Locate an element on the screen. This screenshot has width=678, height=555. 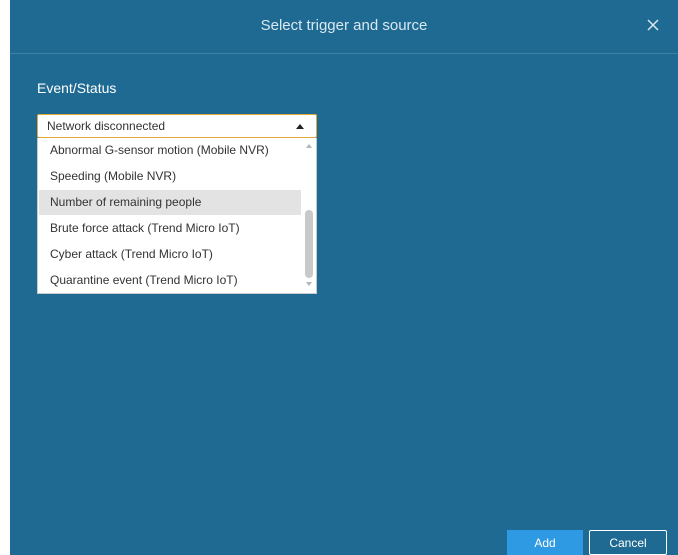
dropdown-option: Quarantine event (Trend Micro IoT) is located at coordinates (170, 280).